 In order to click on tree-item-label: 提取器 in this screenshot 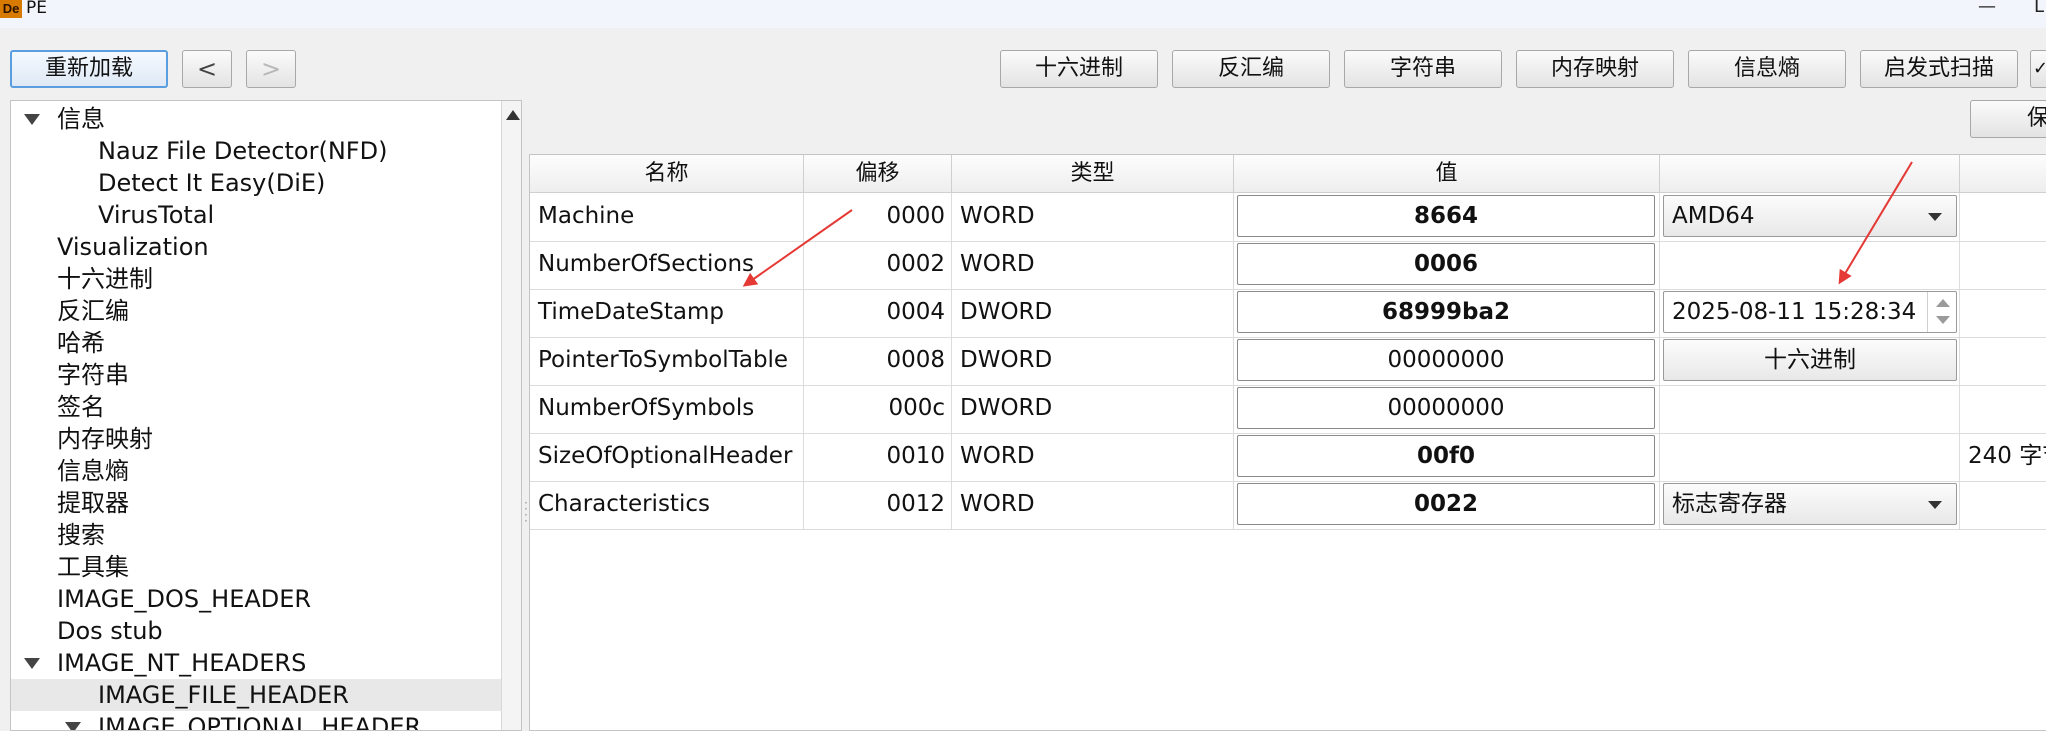, I will do `click(93, 503)`.